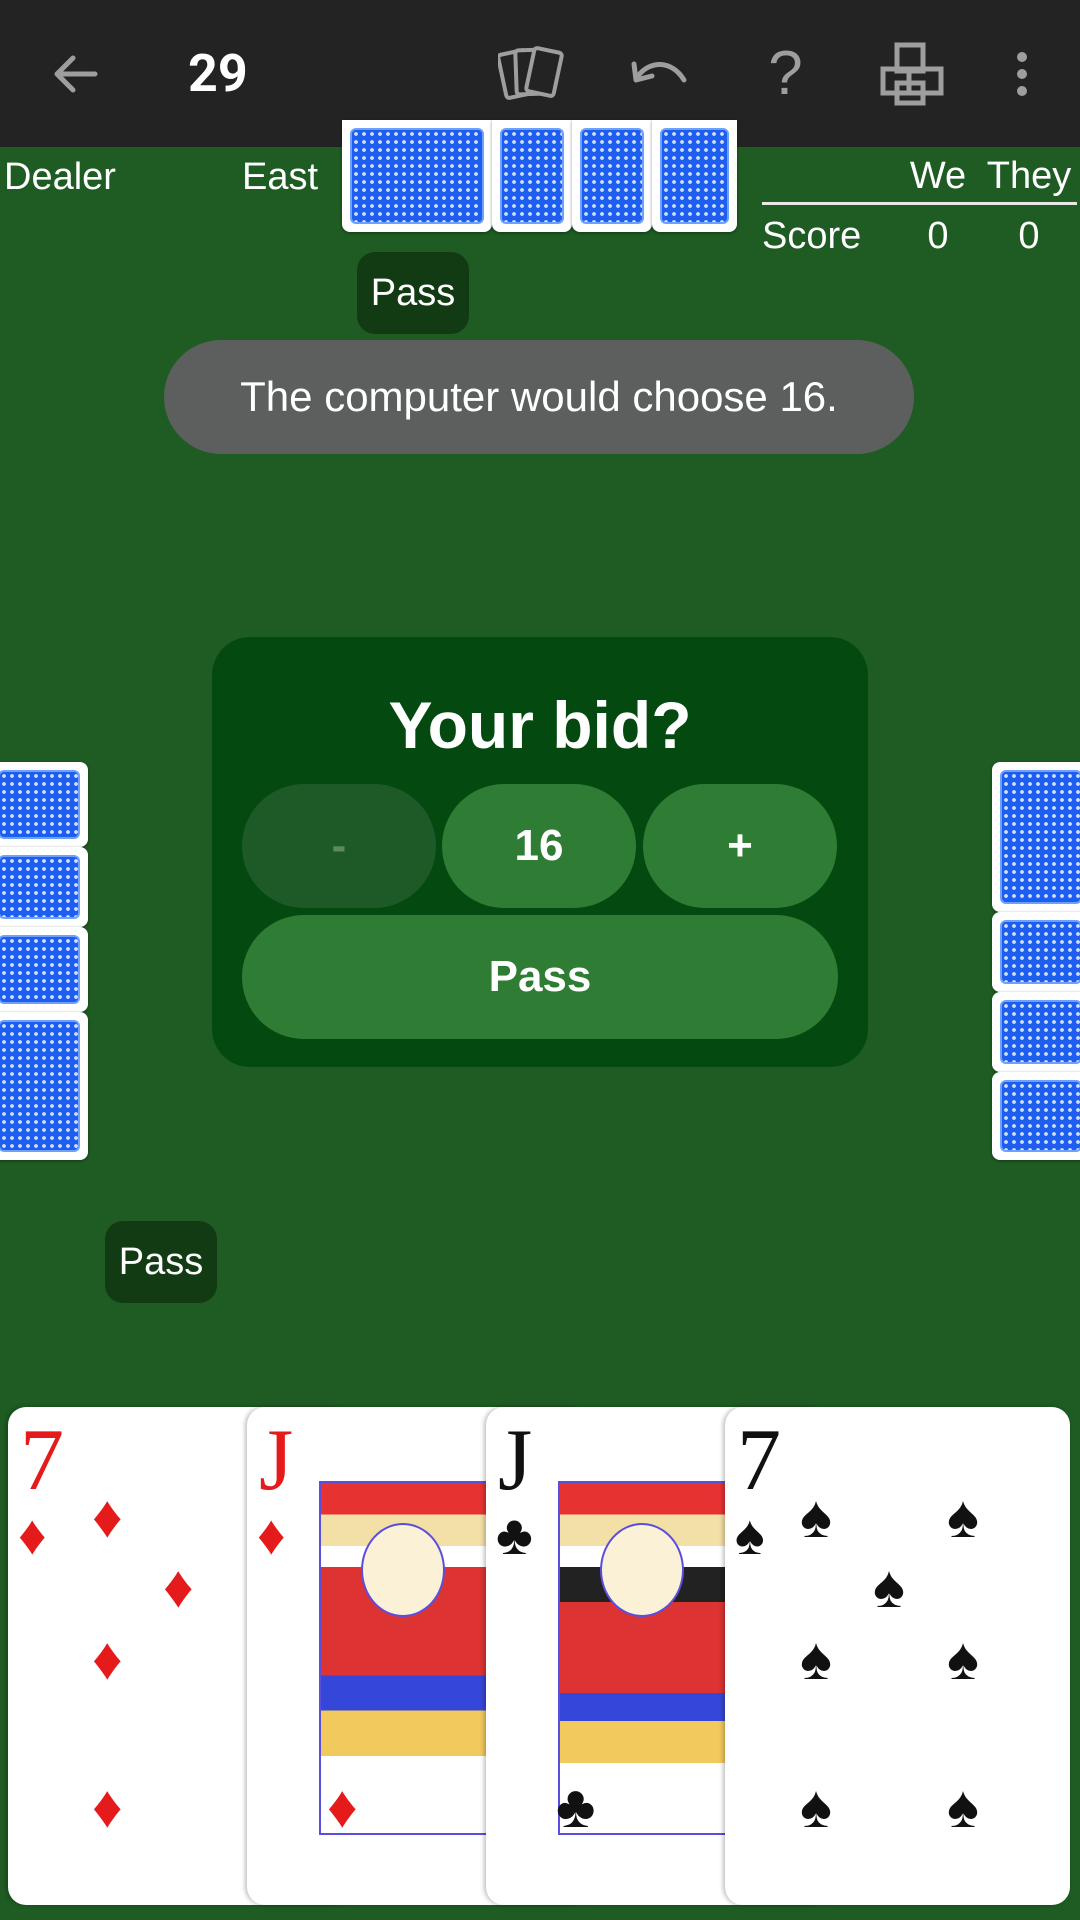 Image resolution: width=1080 pixels, height=1920 pixels. I want to click on pass-button: Pass, so click(540, 977).